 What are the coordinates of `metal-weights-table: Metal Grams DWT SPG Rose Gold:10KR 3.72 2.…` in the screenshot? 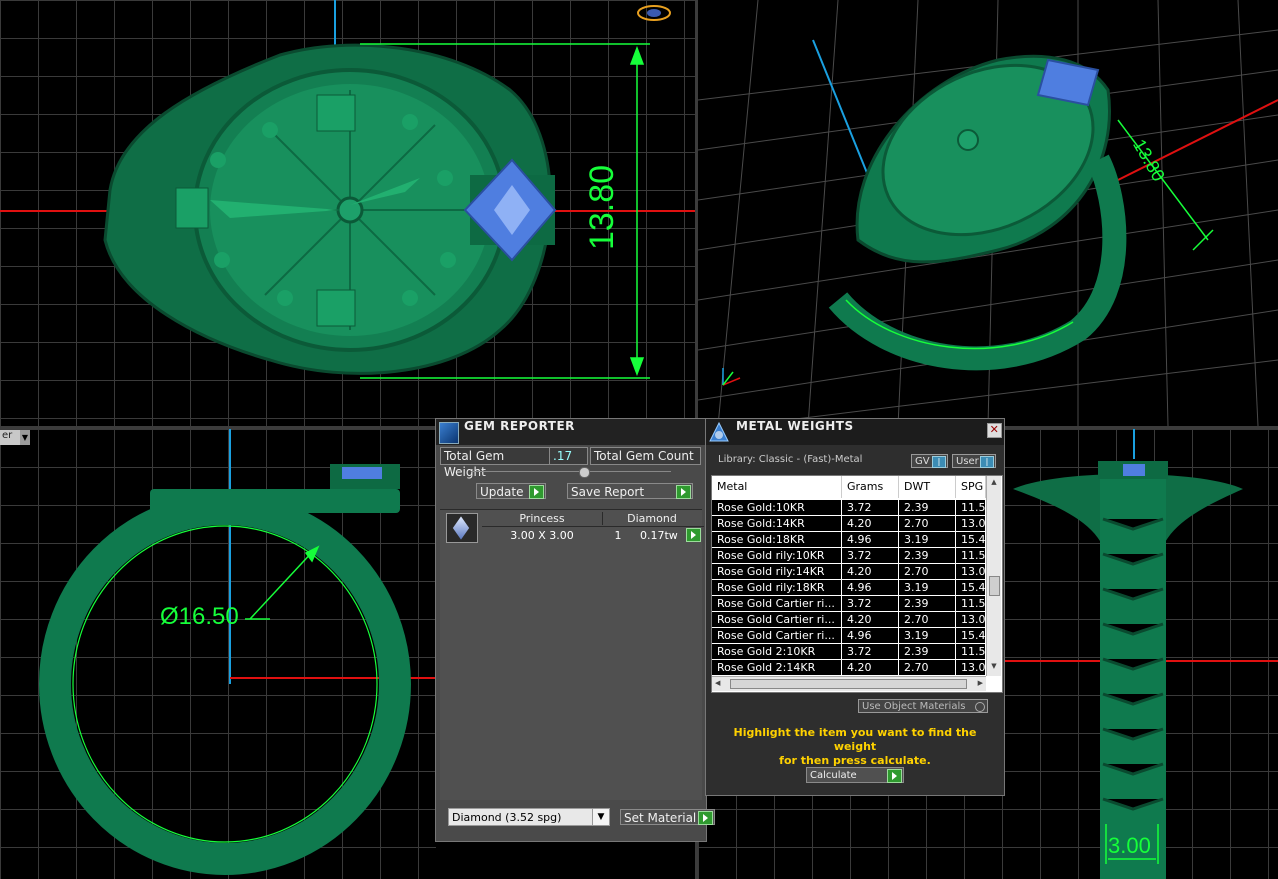 It's located at (857, 584).